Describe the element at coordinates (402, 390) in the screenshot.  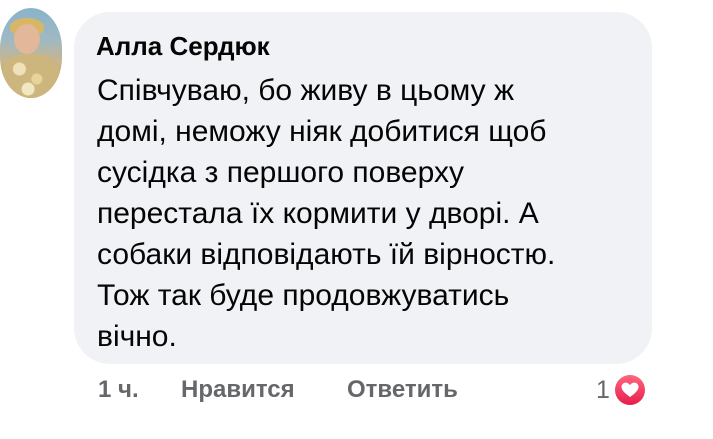
I see `reply-button: Ответить` at that location.